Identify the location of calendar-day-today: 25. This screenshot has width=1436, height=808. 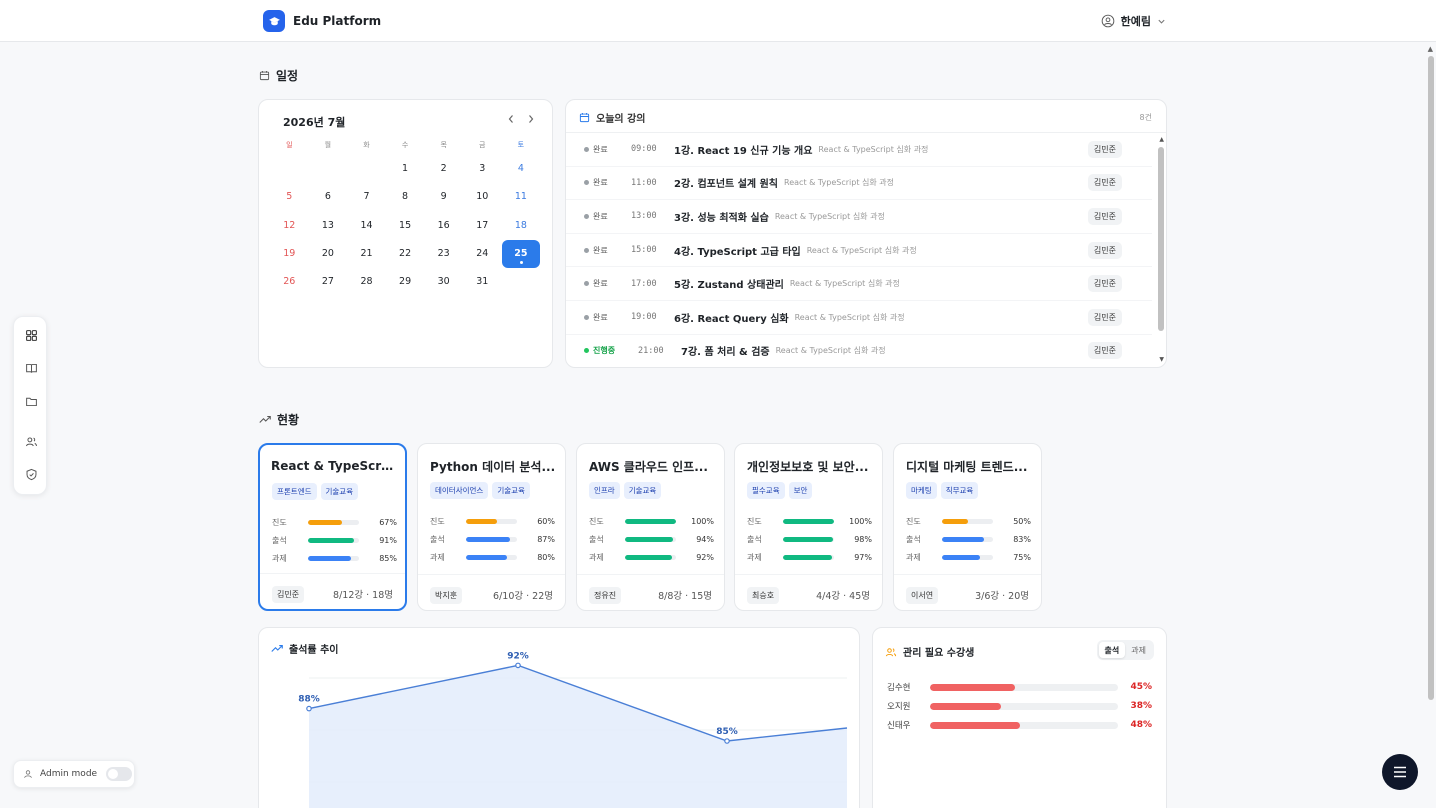
(520, 253).